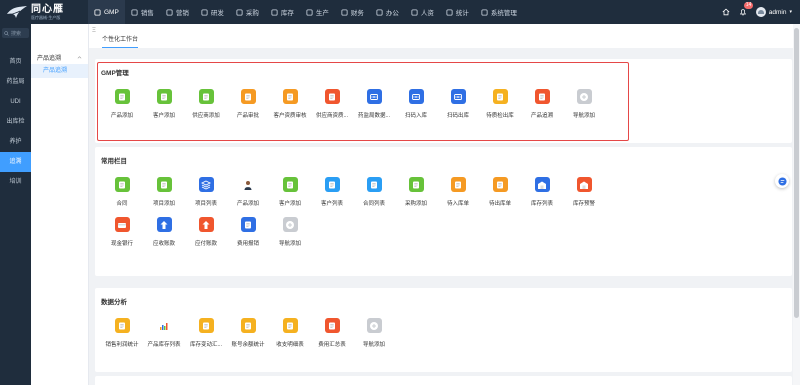 This screenshot has width=800, height=385. I want to click on top-nav-item: 人资, so click(422, 12).